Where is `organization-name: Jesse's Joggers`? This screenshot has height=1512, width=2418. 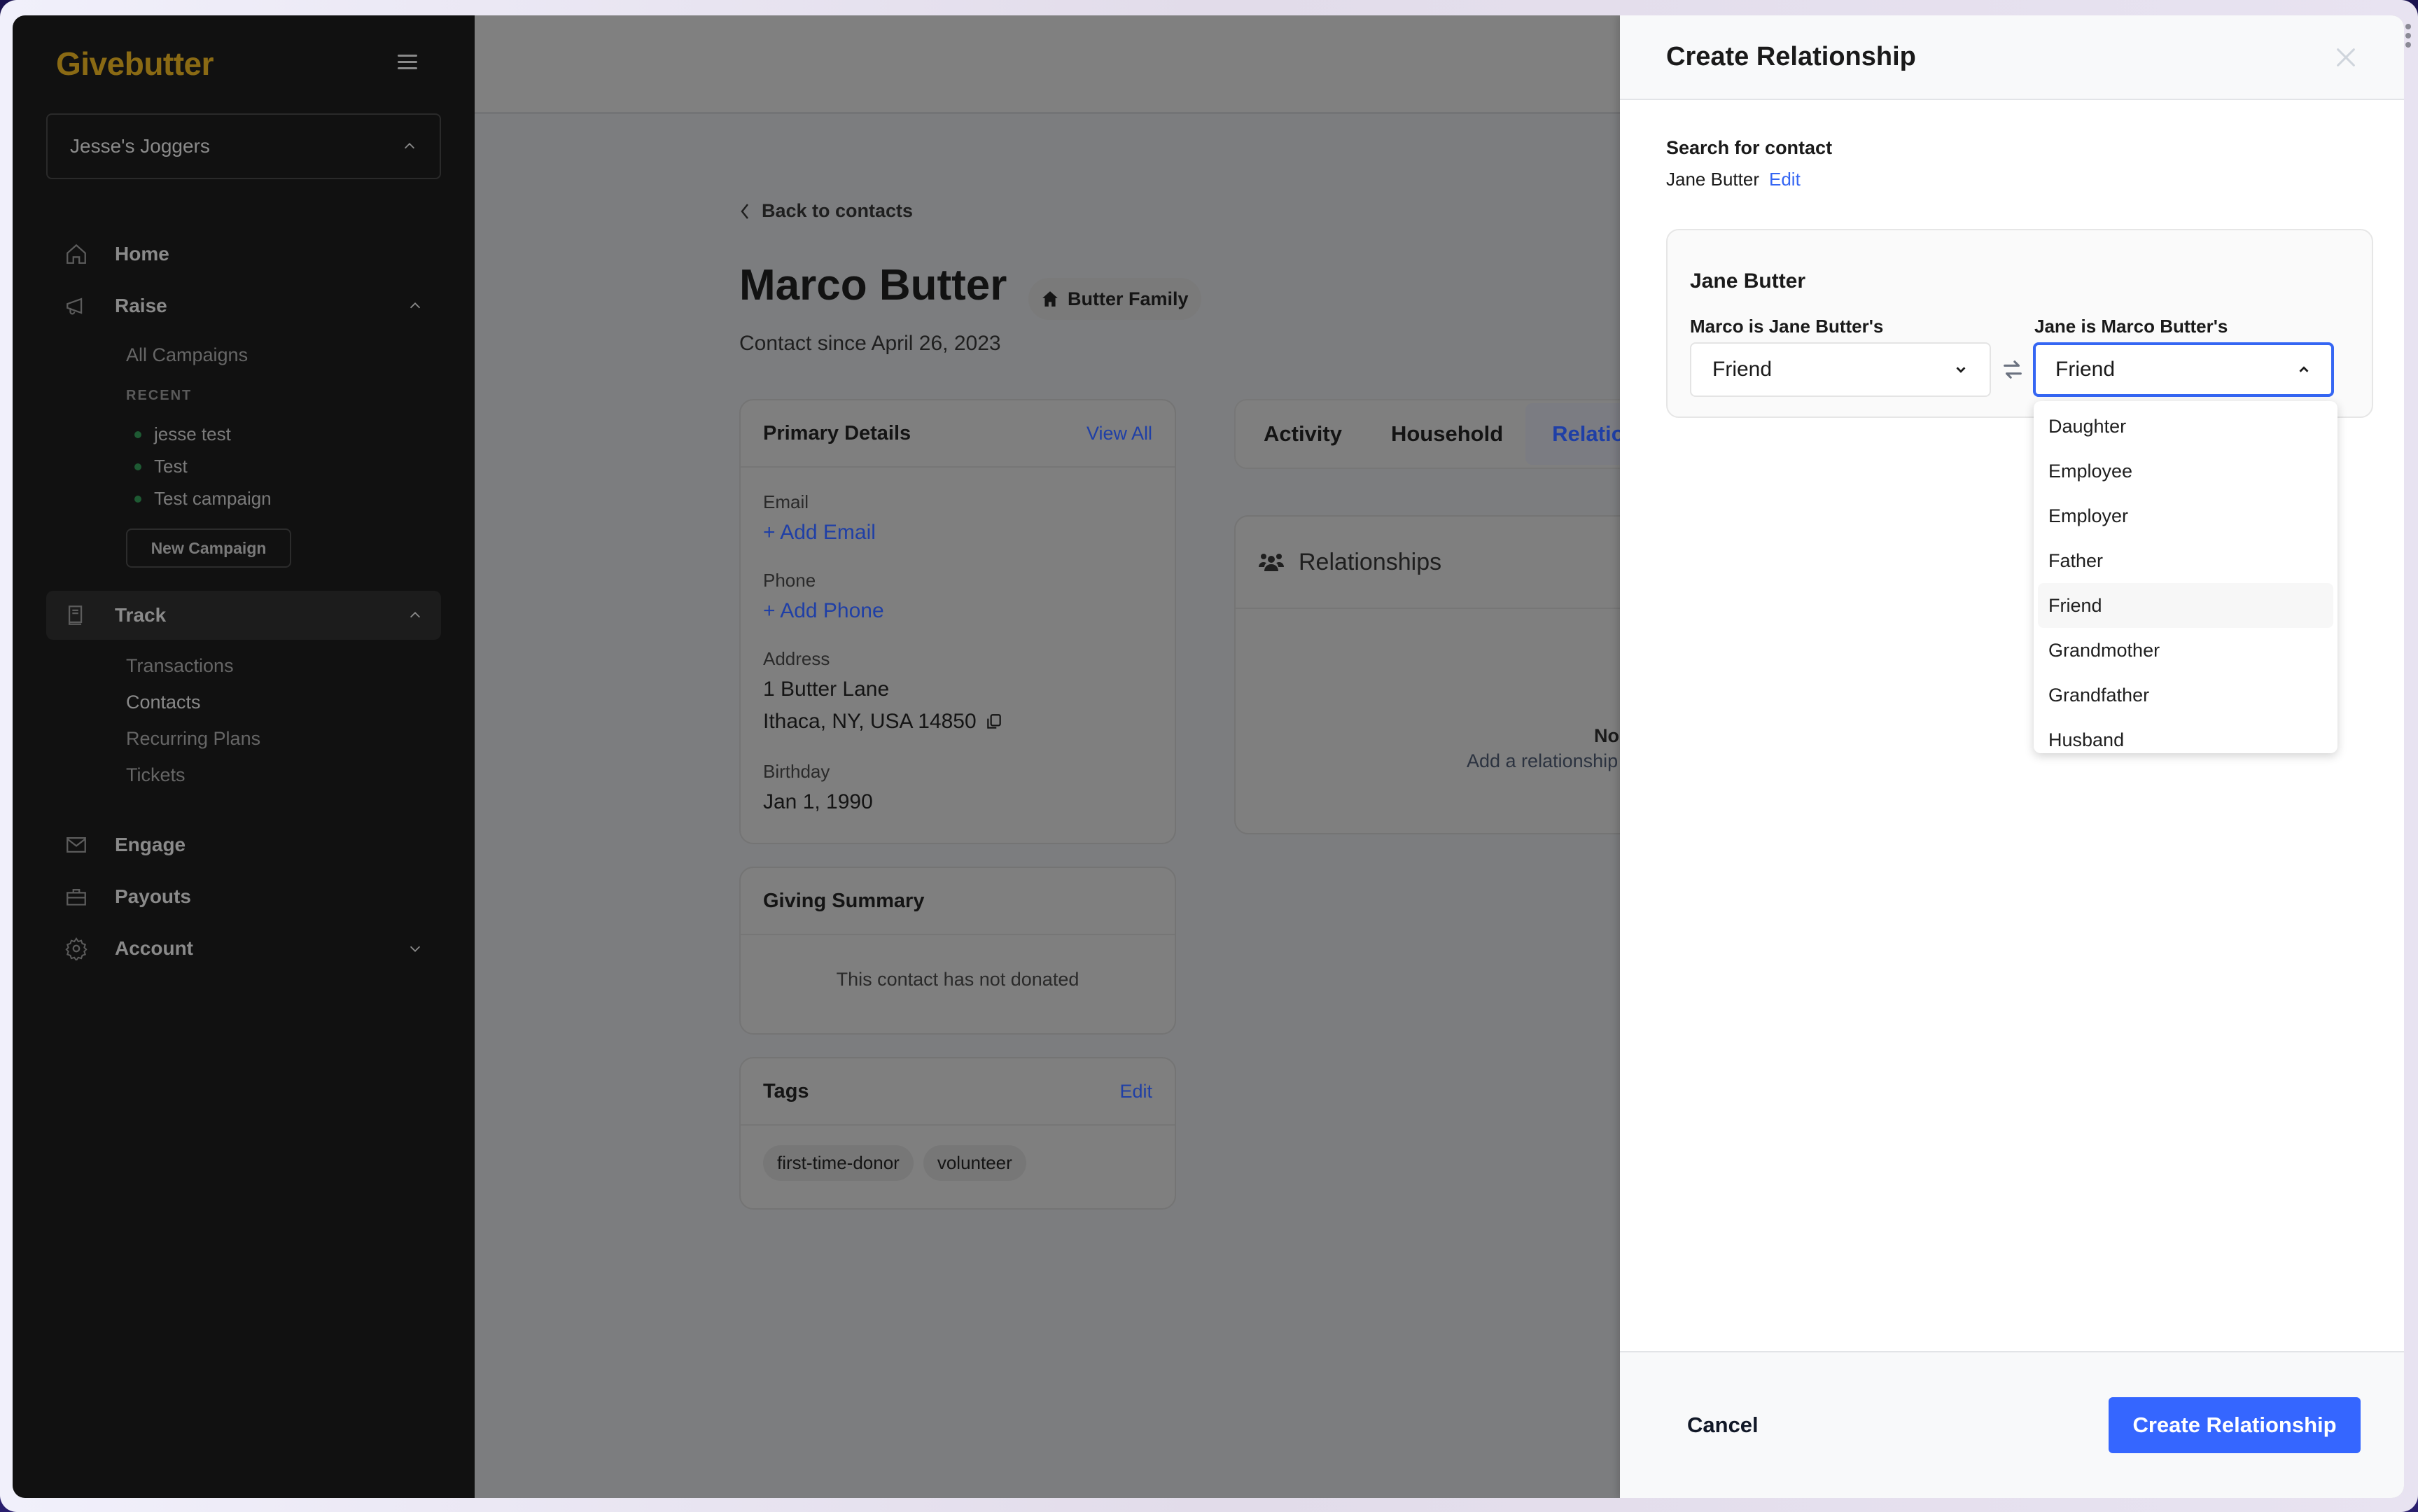 organization-name: Jesse's Joggers is located at coordinates (140, 146).